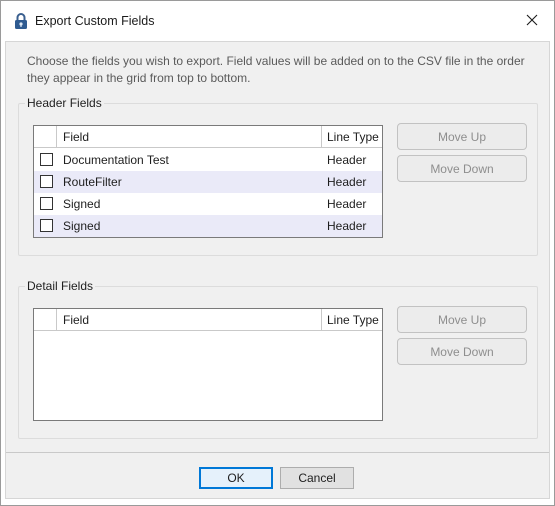 This screenshot has height=506, width=555. I want to click on table-row: Documentation Test Header, so click(208, 160).